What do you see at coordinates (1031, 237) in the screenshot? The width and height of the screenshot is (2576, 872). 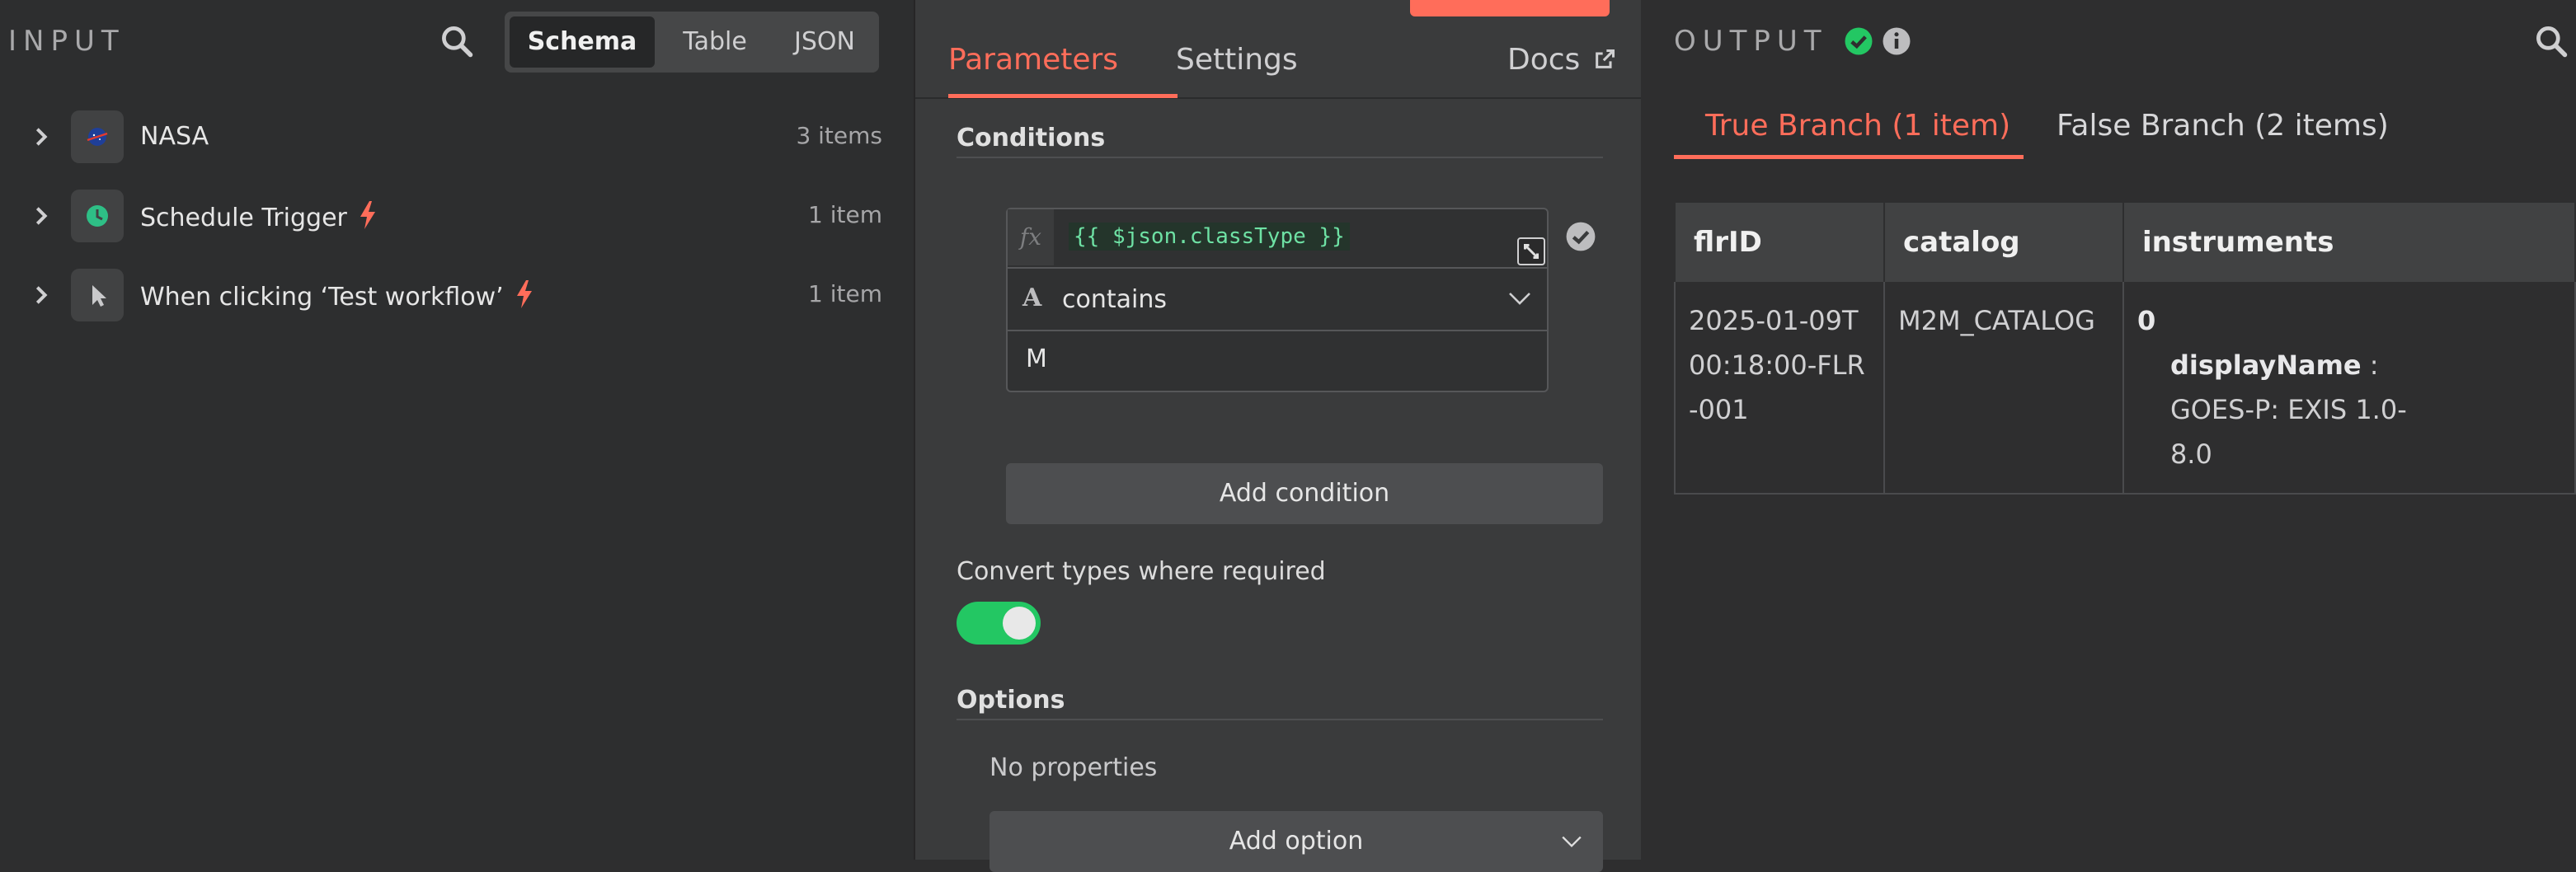 I see `expression-fx-icon: fx` at bounding box center [1031, 237].